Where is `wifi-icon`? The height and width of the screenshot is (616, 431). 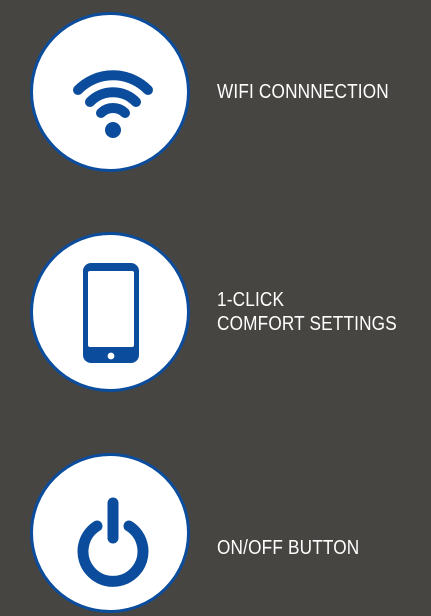 wifi-icon is located at coordinates (113, 104).